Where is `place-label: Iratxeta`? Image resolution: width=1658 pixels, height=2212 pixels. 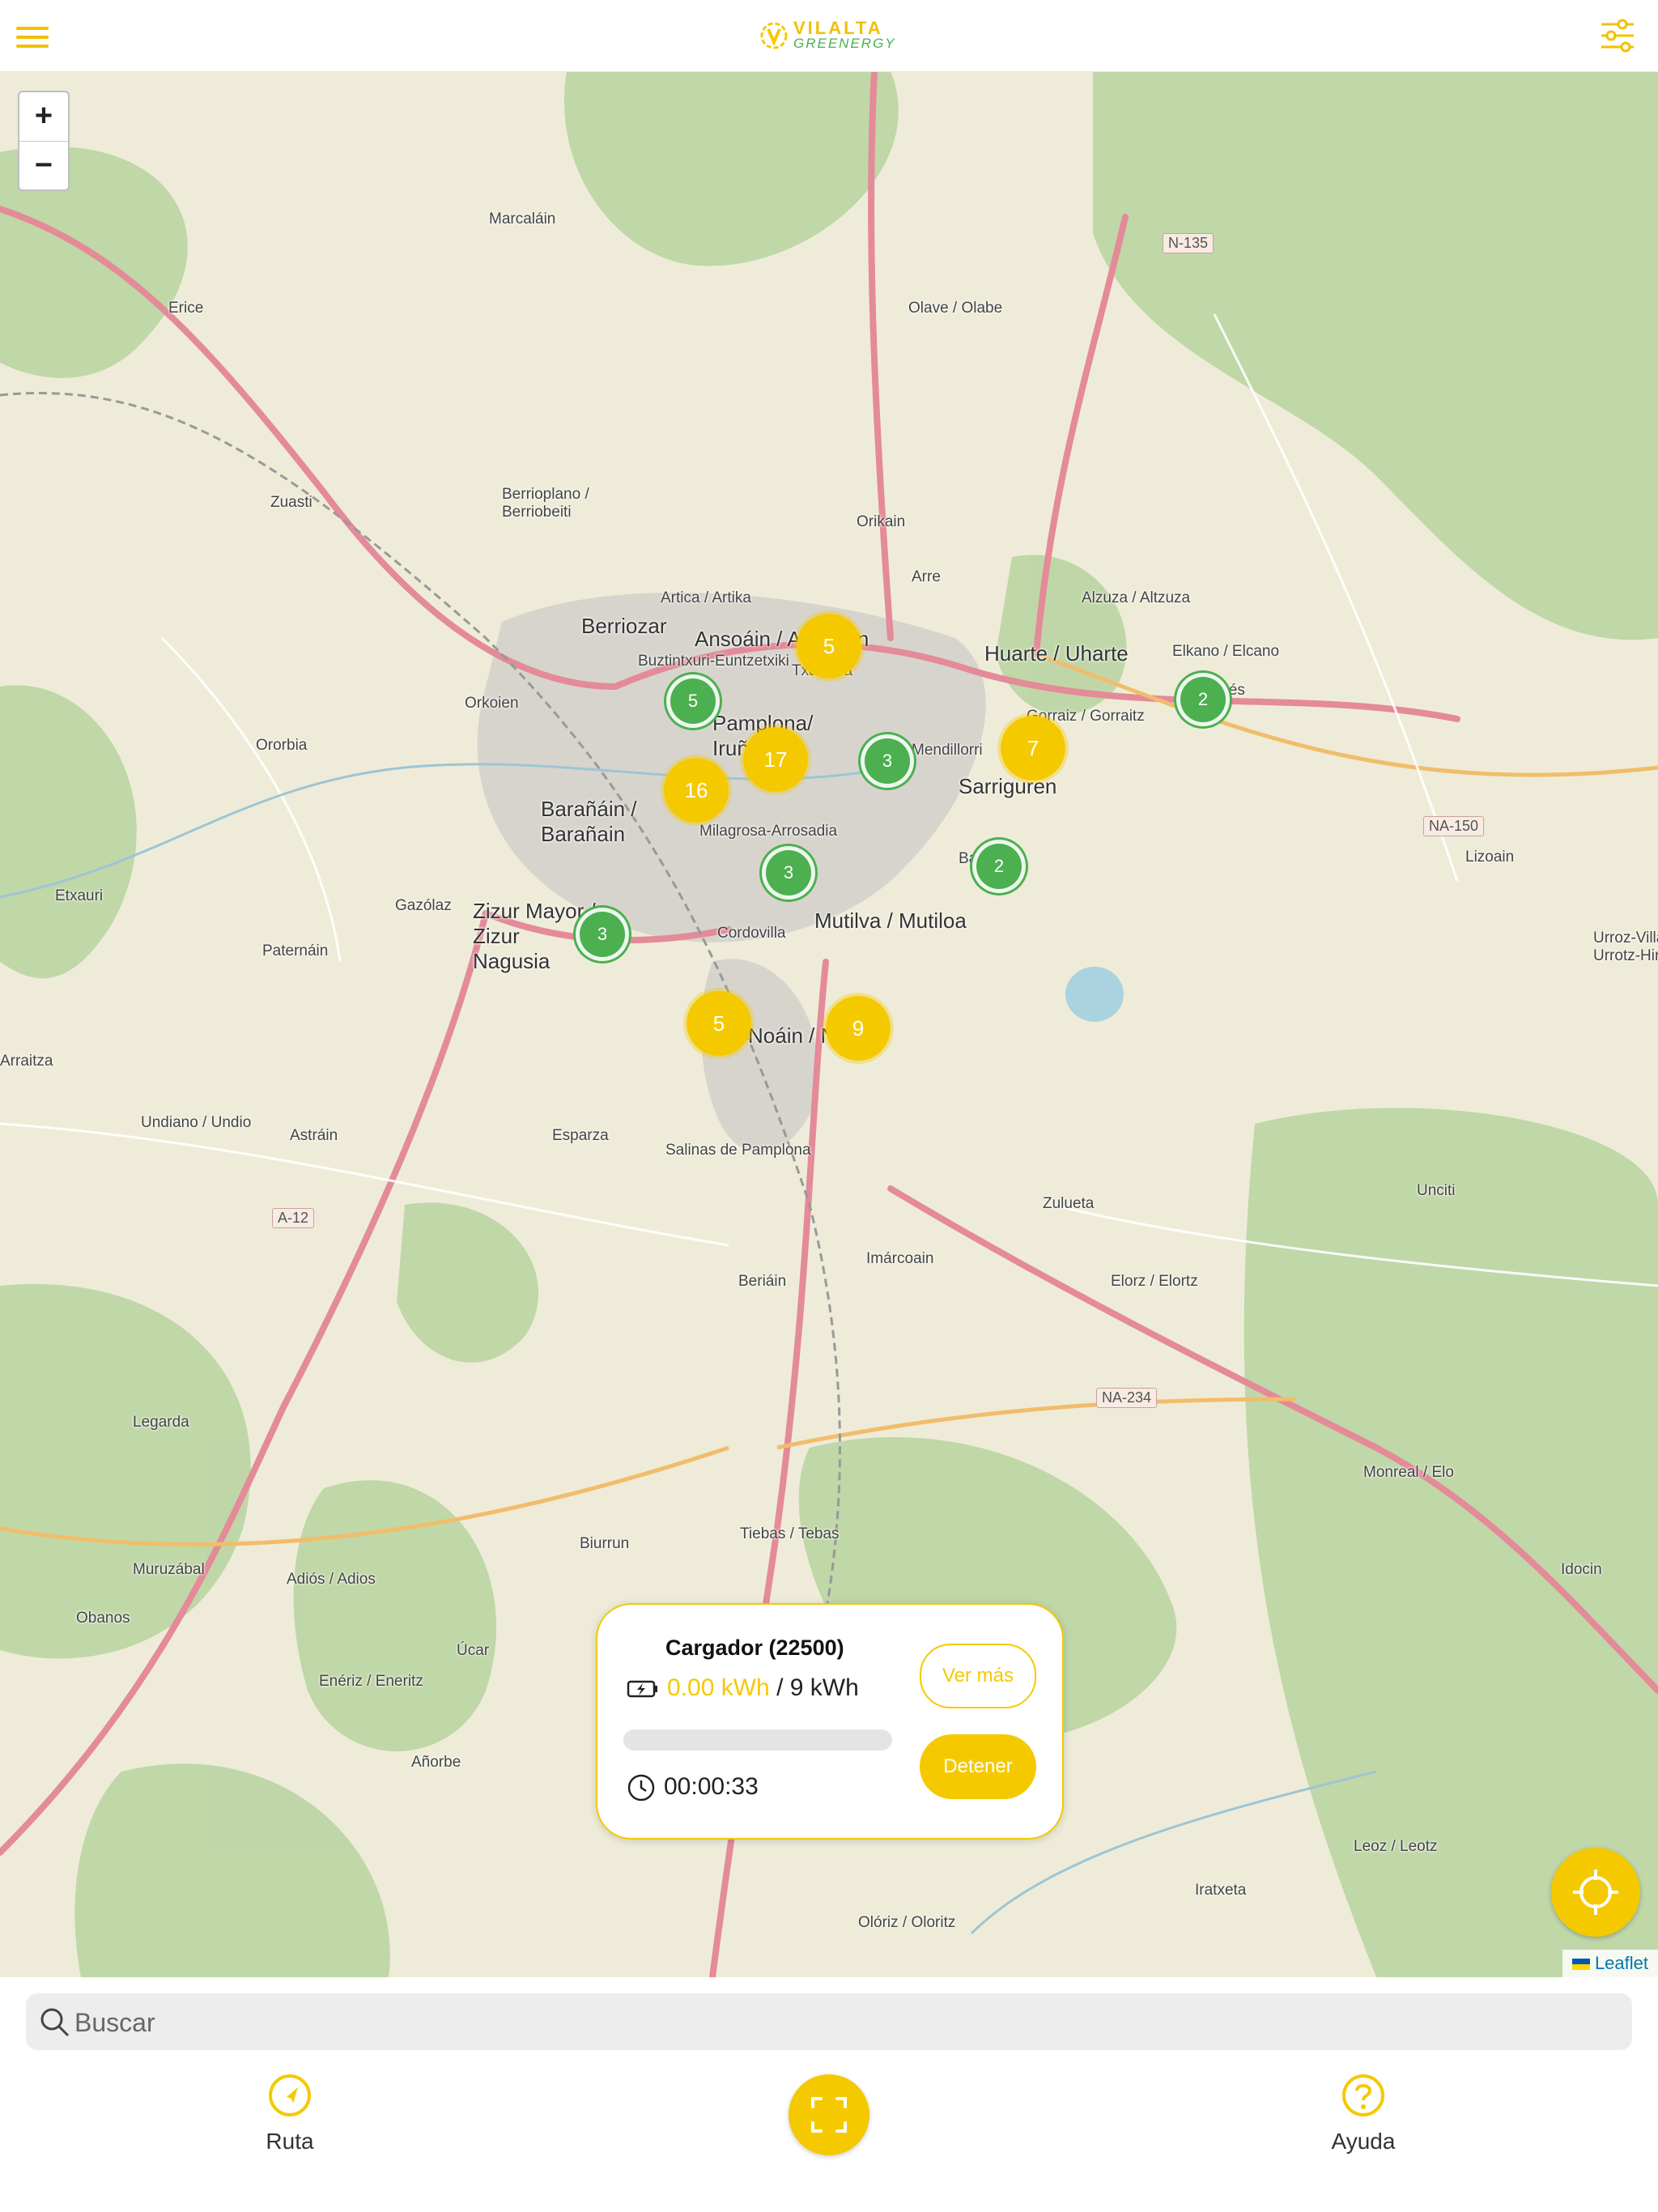 place-label: Iratxeta is located at coordinates (1221, 1891).